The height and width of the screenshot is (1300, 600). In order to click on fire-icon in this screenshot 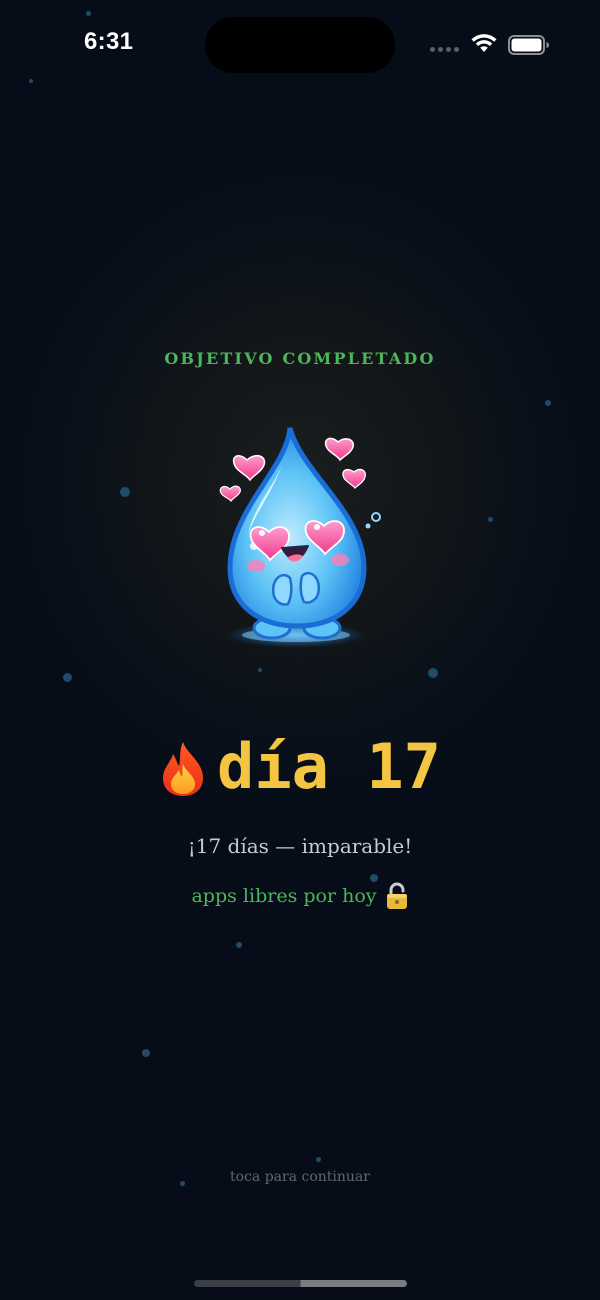, I will do `click(183, 768)`.